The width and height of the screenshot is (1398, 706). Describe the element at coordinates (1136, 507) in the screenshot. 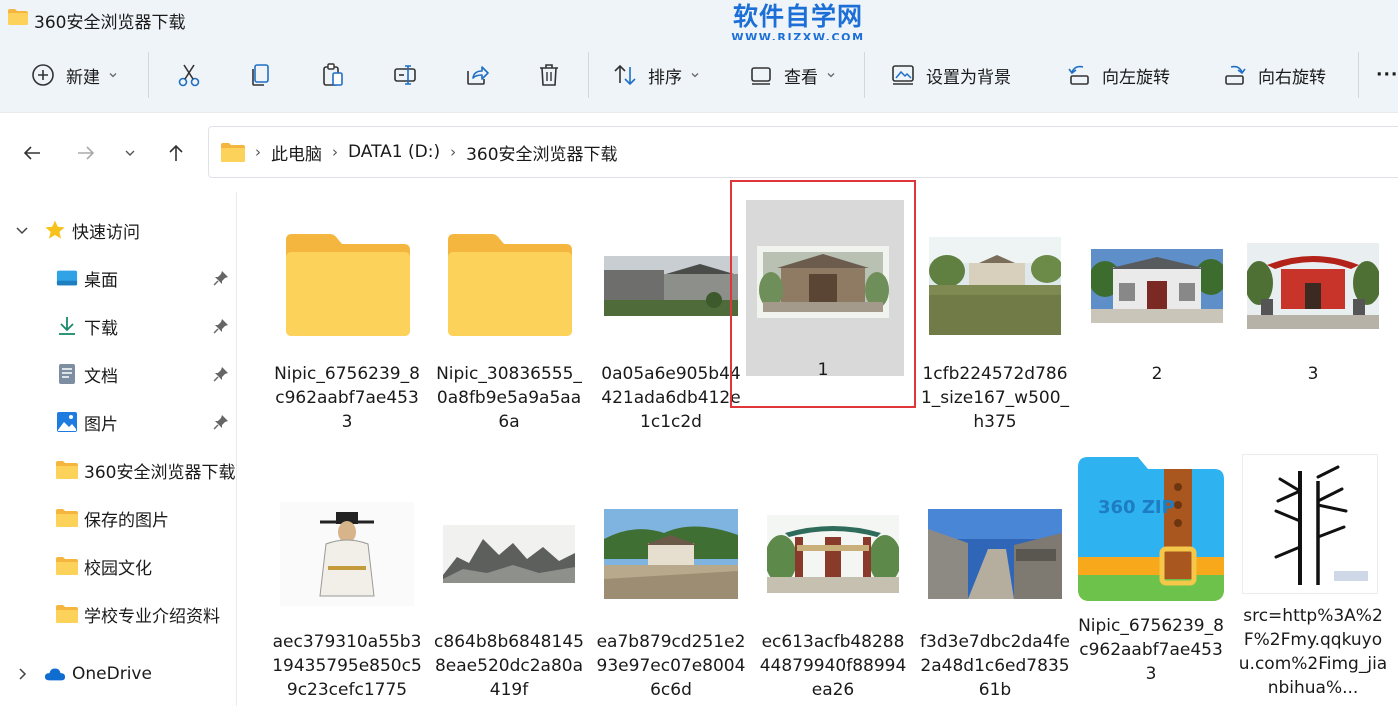

I see `svg-text: 360 ZIP` at that location.